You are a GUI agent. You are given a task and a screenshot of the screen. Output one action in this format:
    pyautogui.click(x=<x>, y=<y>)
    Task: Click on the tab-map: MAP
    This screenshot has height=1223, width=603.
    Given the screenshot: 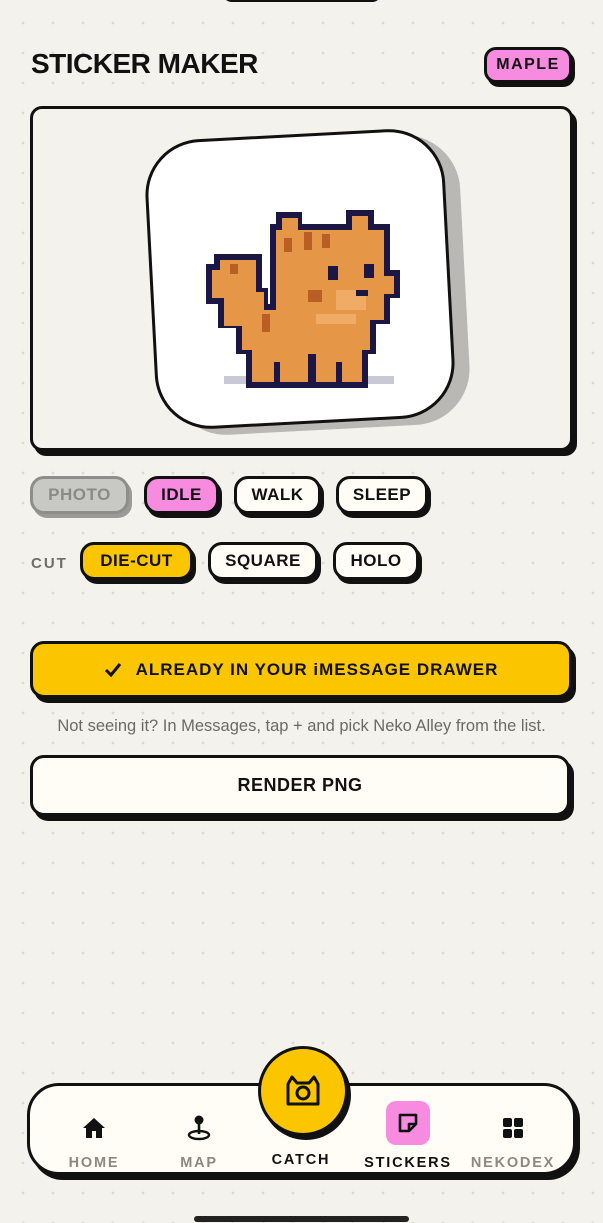 What is the action you would take?
    pyautogui.click(x=199, y=1129)
    